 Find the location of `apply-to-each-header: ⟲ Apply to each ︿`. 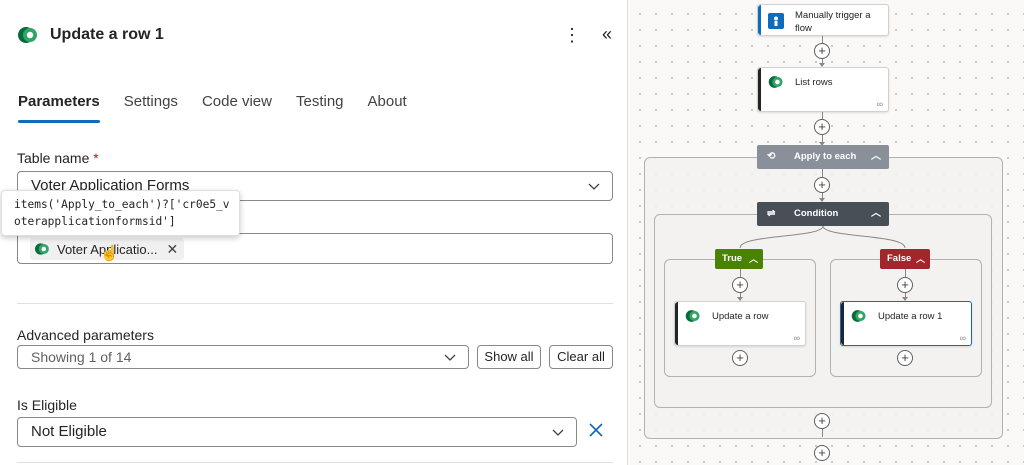

apply-to-each-header: ⟲ Apply to each ︿ is located at coordinates (823, 157).